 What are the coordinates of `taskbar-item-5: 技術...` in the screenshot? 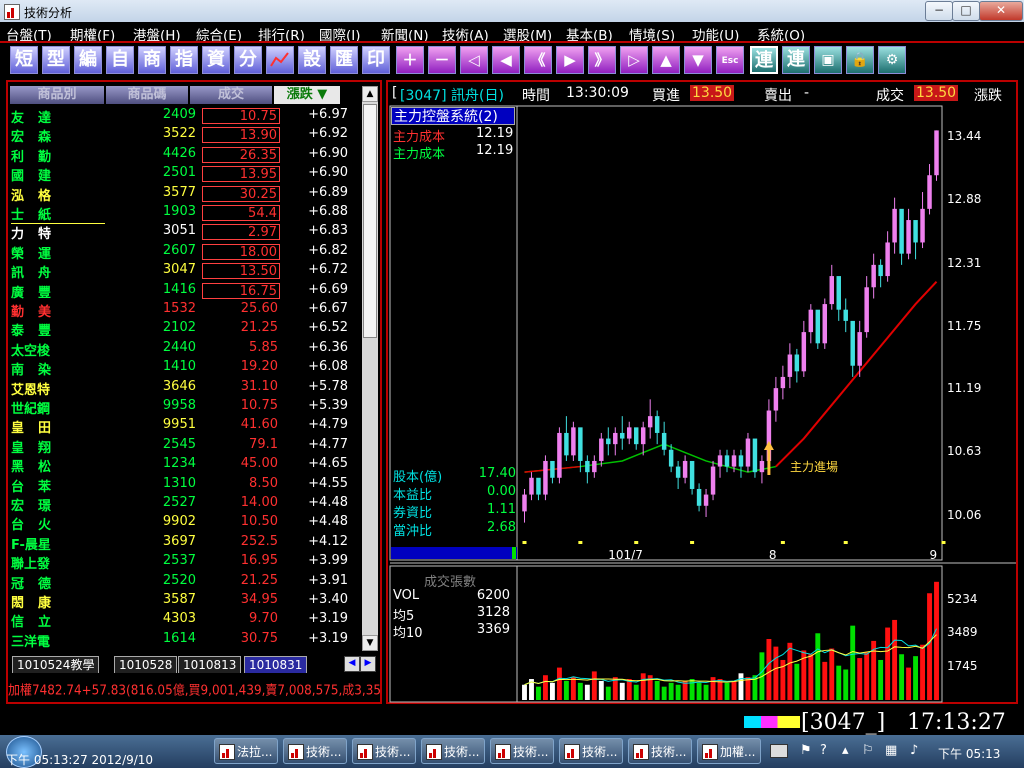 It's located at (591, 751).